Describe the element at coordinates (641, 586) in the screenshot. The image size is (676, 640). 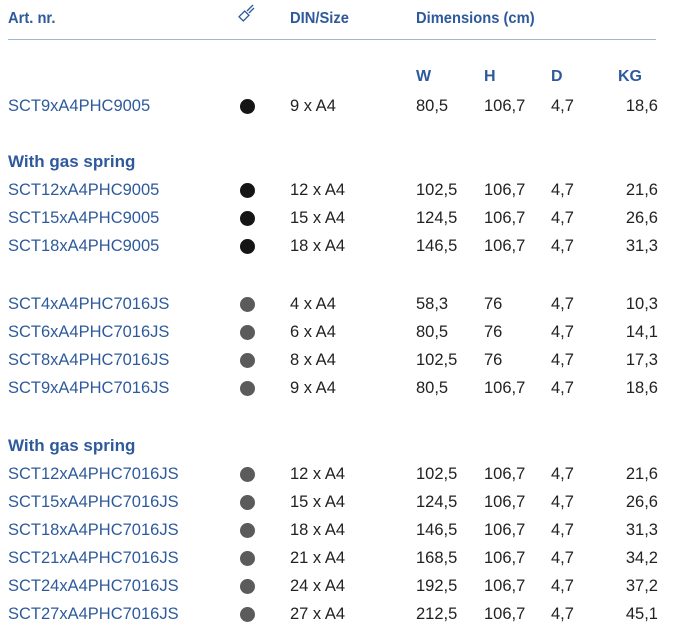
I see `weight-value: 37,2` at that location.